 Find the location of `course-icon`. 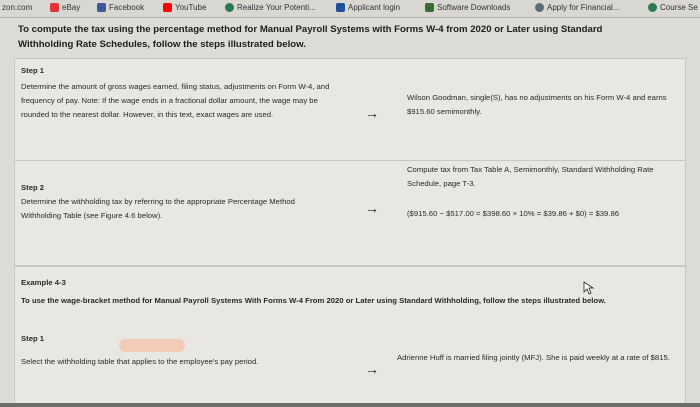

course-icon is located at coordinates (652, 7).